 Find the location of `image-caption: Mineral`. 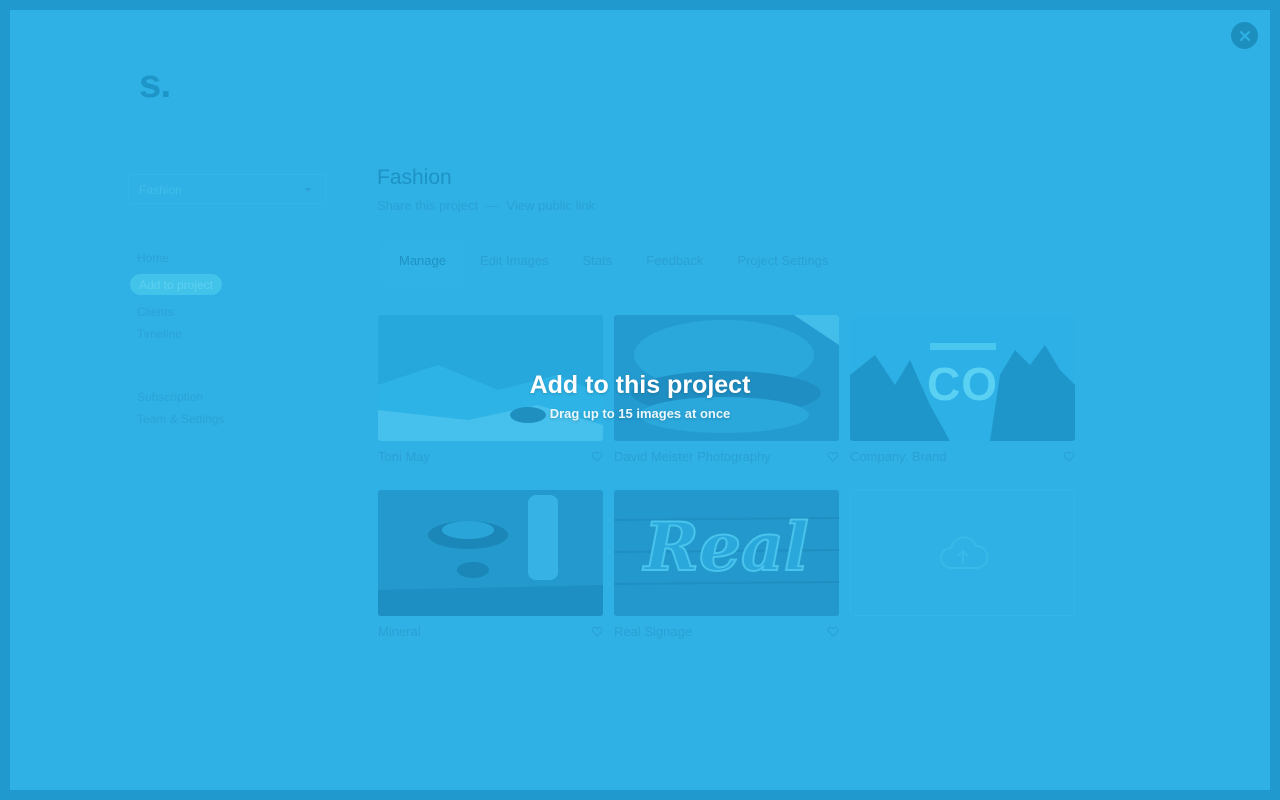

image-caption: Mineral is located at coordinates (399, 631).